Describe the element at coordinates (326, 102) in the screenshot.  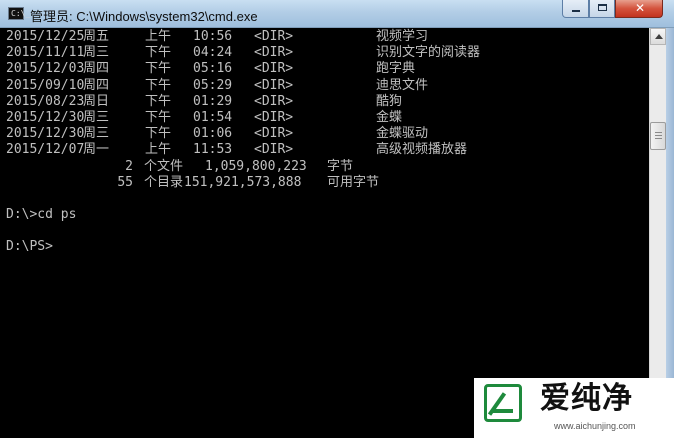
I see `dir-listing-row: 2015/08/23 周日 下午 01:29 <DIR> 酷狗` at that location.